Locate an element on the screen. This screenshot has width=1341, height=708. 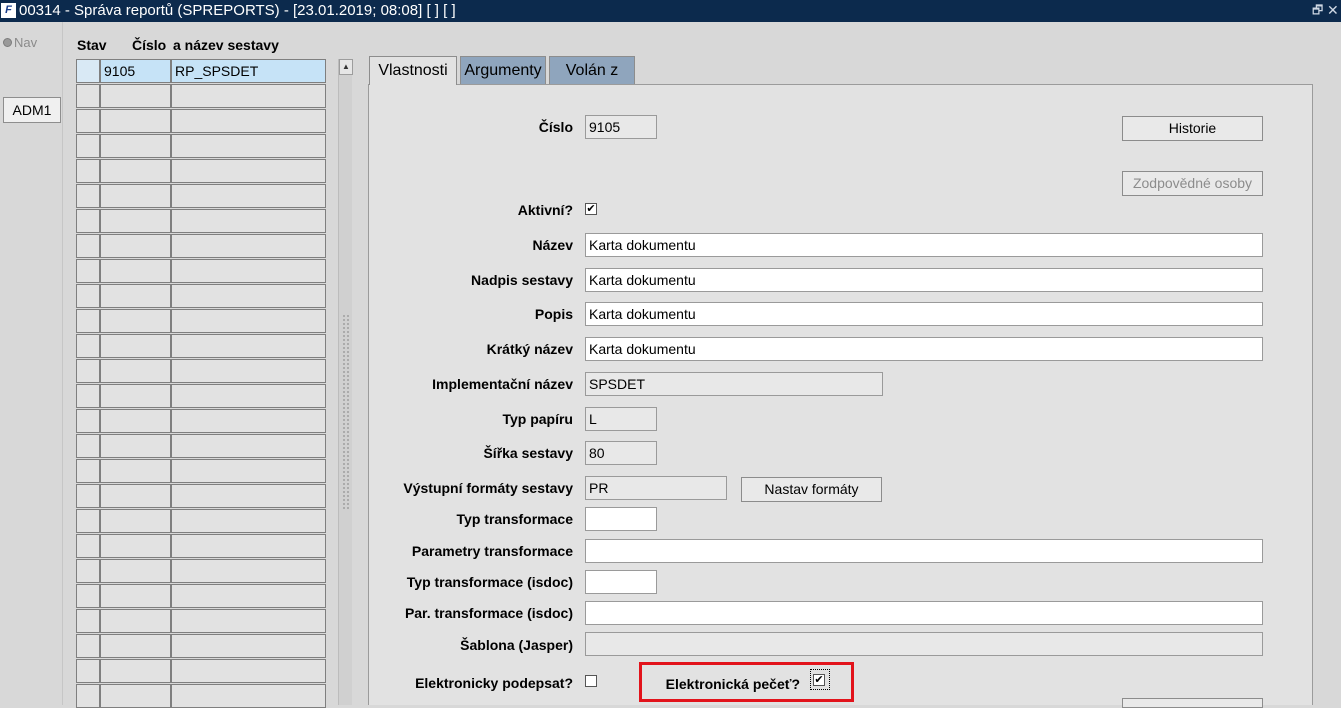
nastav-formaty-button: Nastav formáty is located at coordinates (811, 489).